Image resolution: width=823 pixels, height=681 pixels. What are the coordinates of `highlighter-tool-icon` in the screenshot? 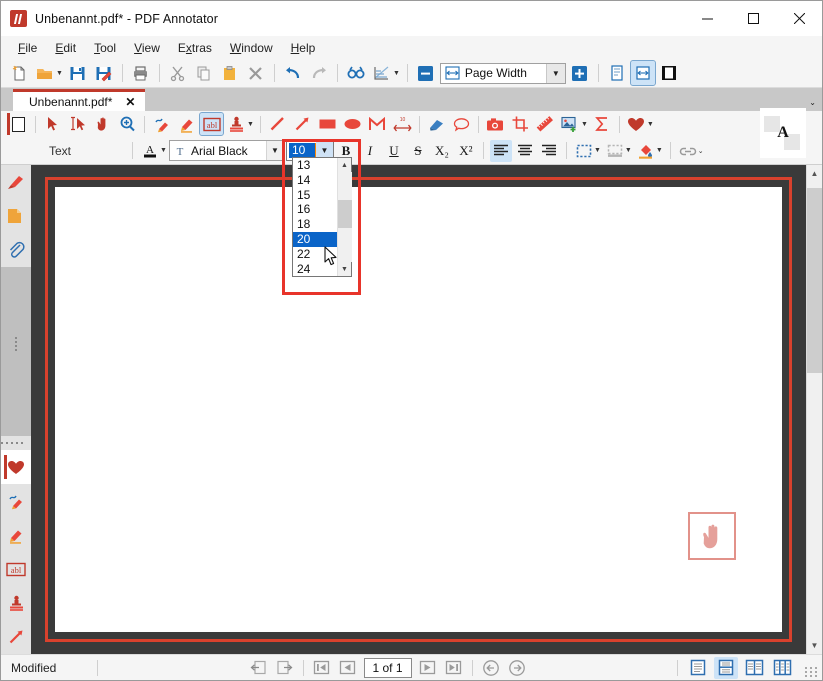 It's located at (186, 124).